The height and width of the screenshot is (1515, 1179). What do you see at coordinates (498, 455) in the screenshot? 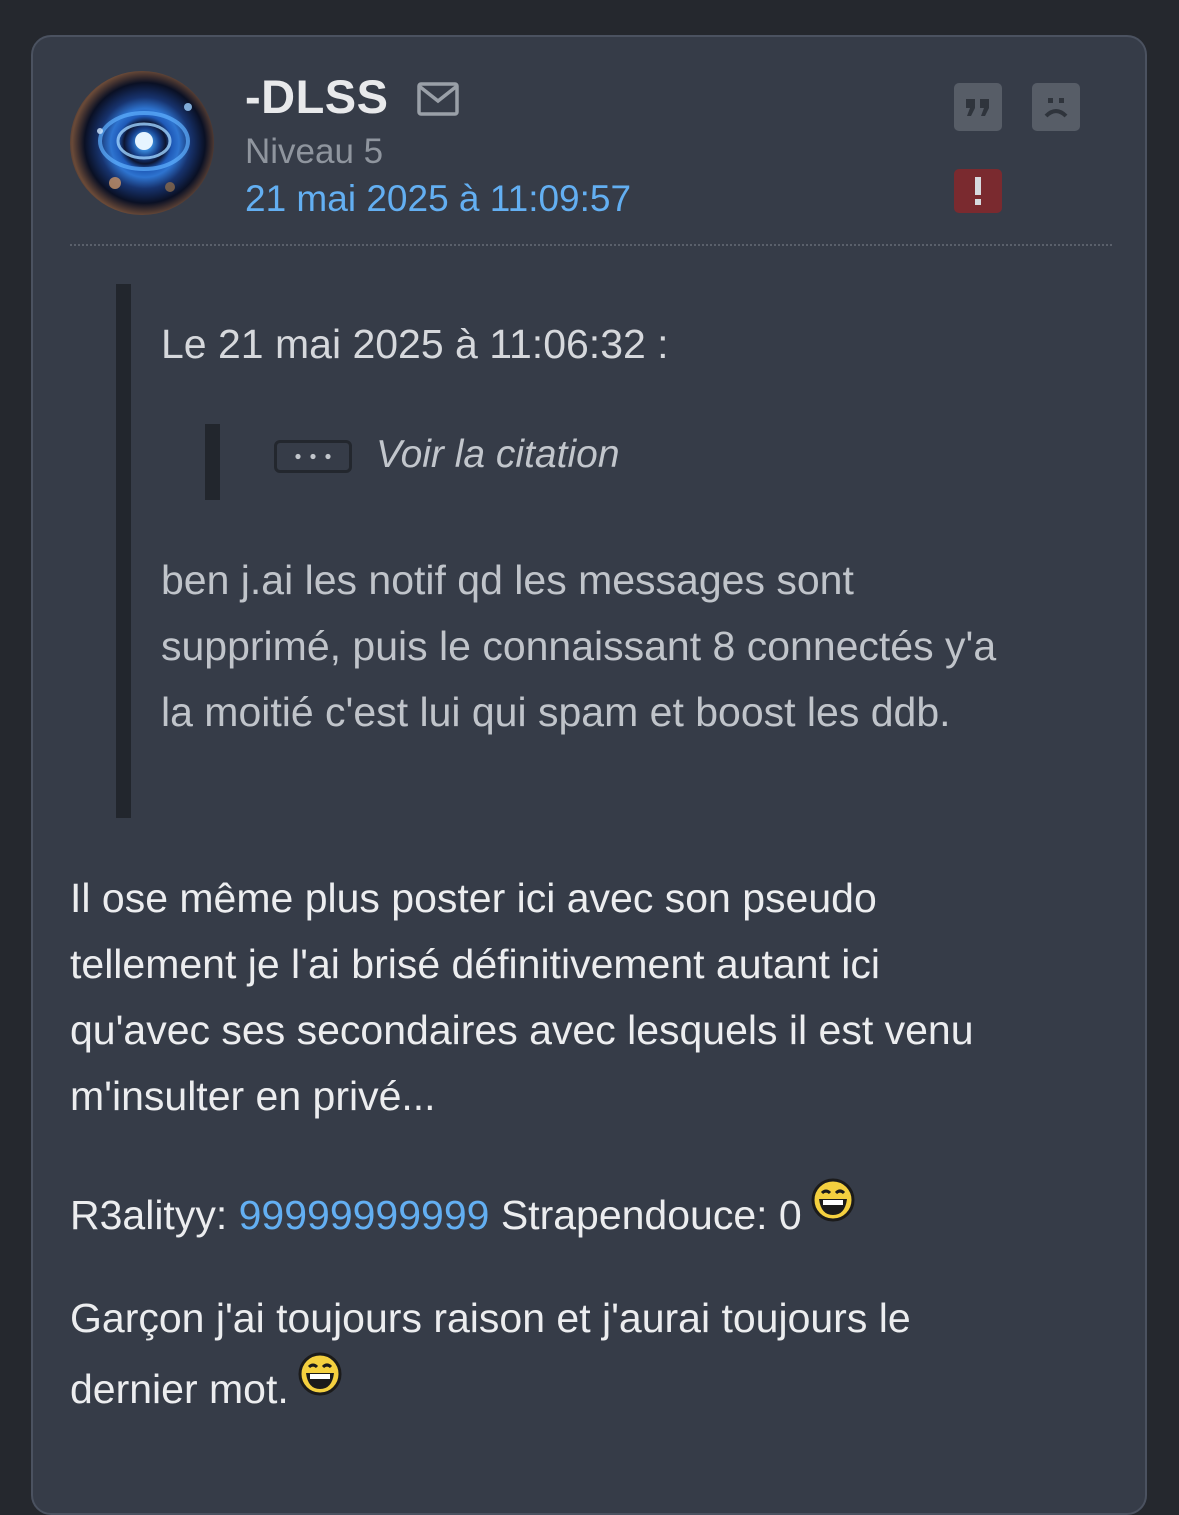
I see `show-quote-label: Voir la citation` at bounding box center [498, 455].